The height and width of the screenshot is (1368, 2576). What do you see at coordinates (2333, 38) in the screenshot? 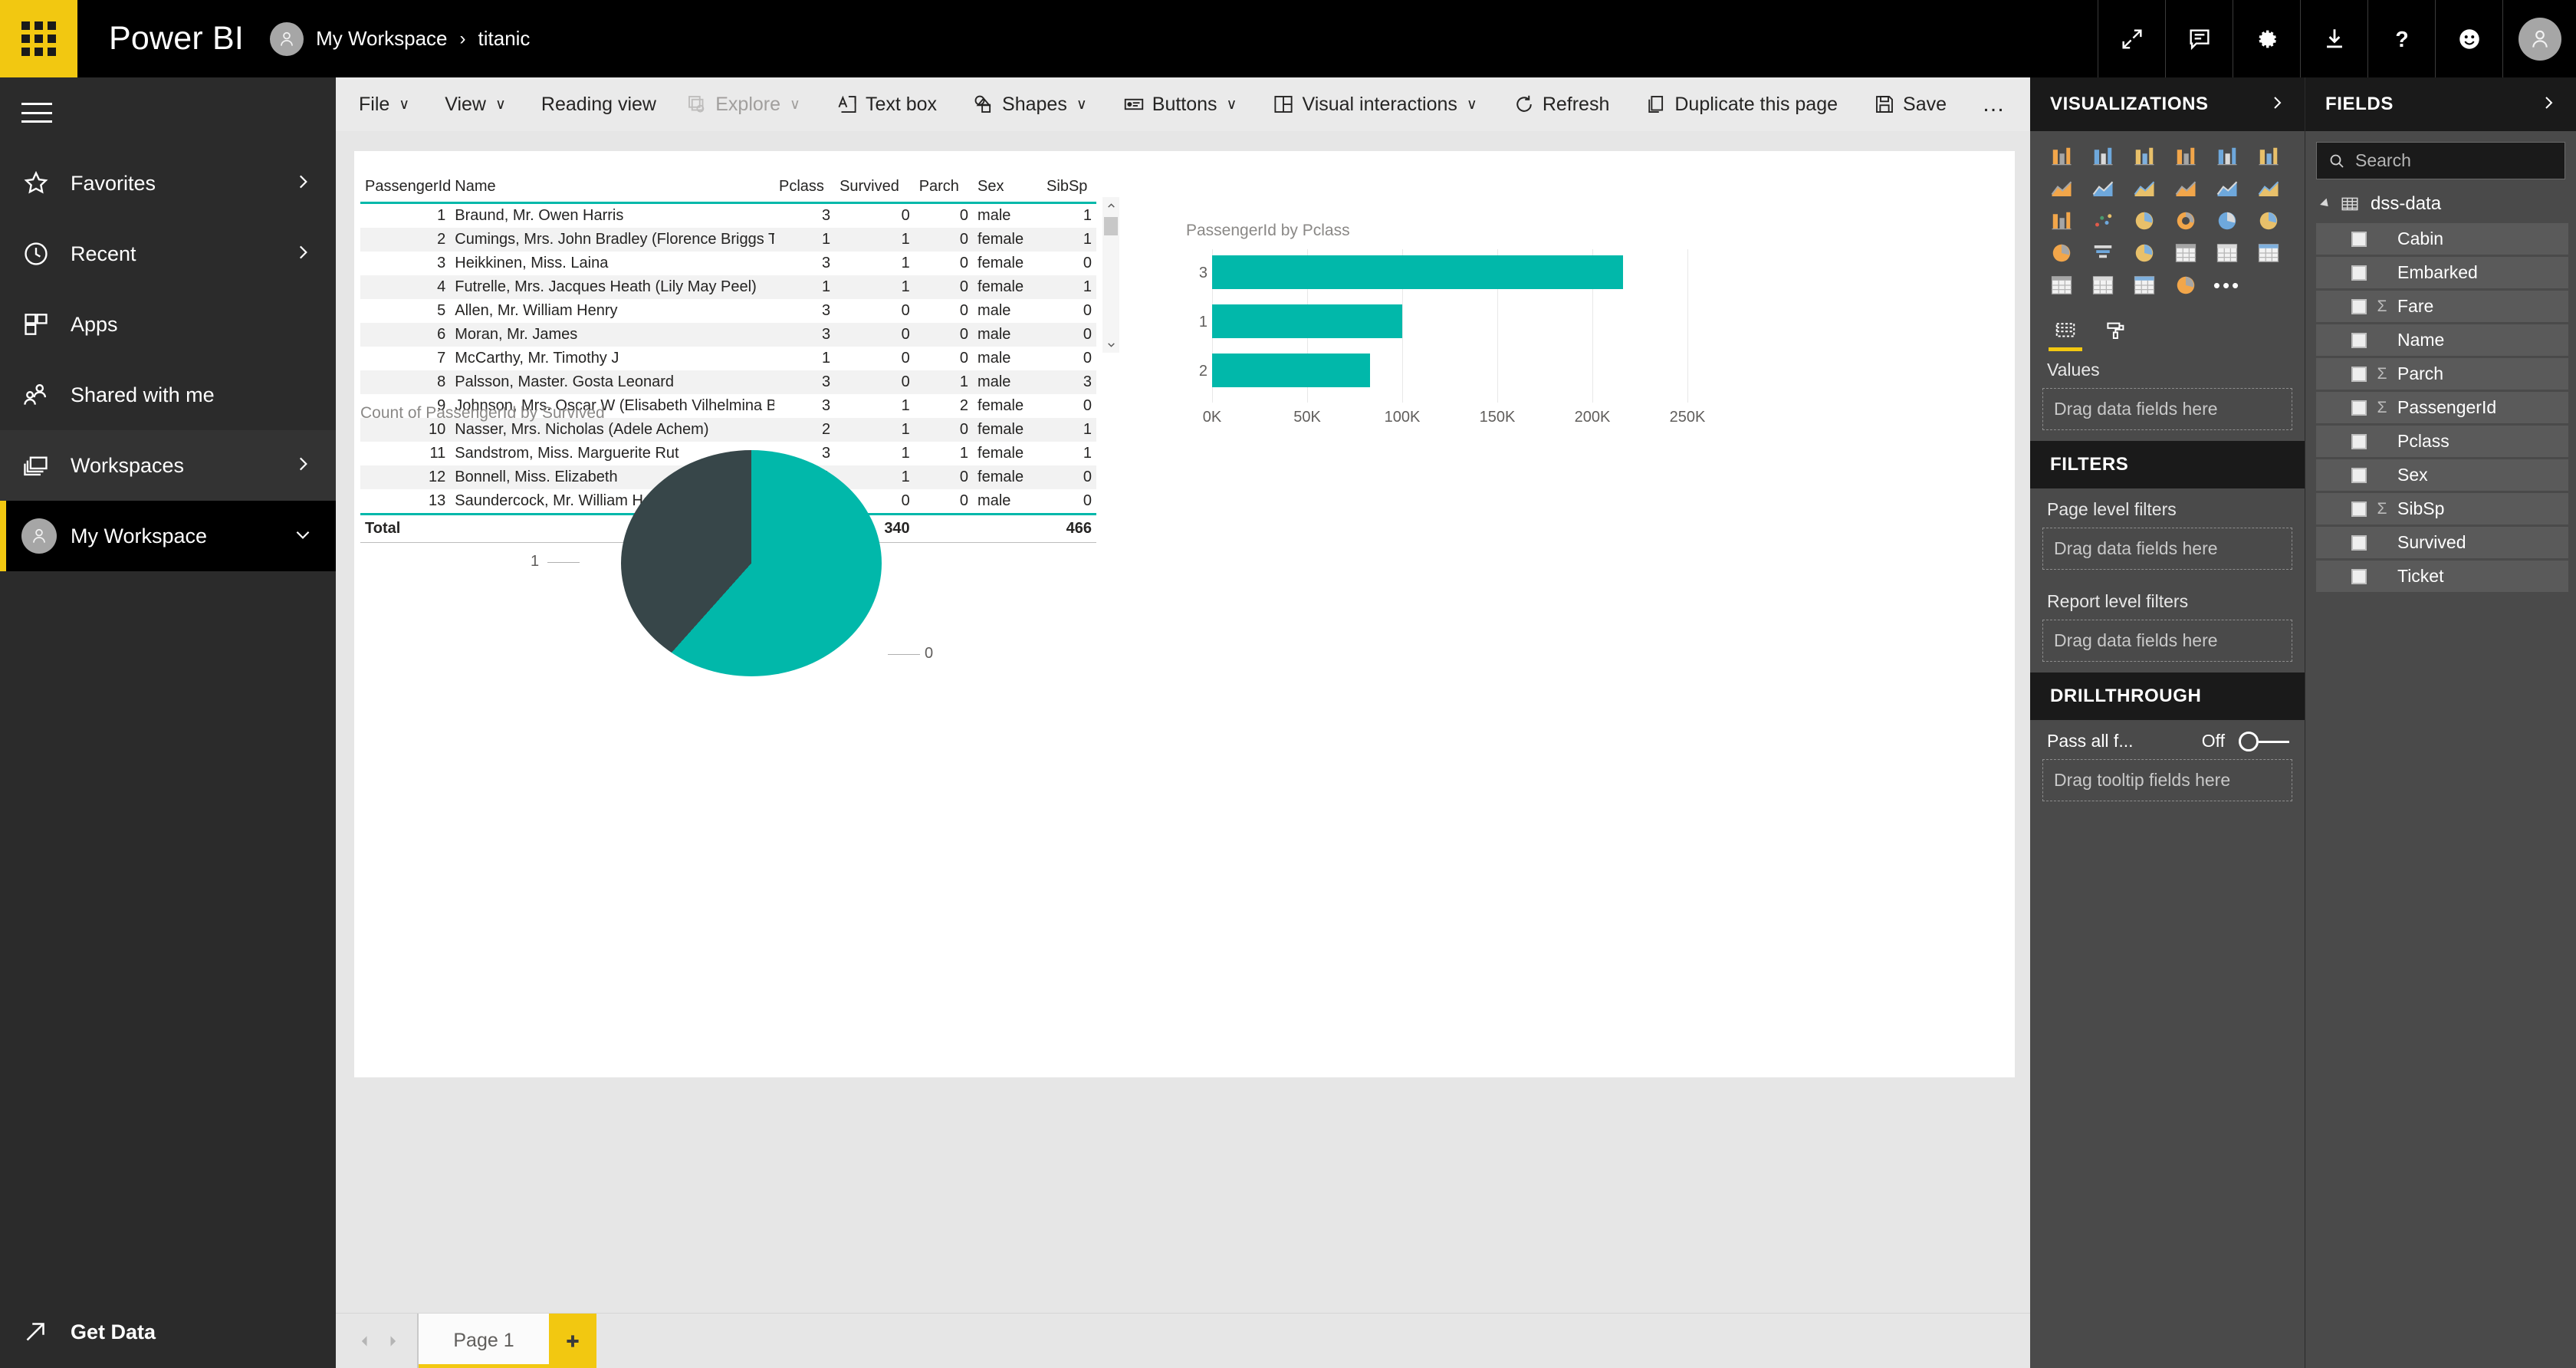
I see `download-button` at bounding box center [2333, 38].